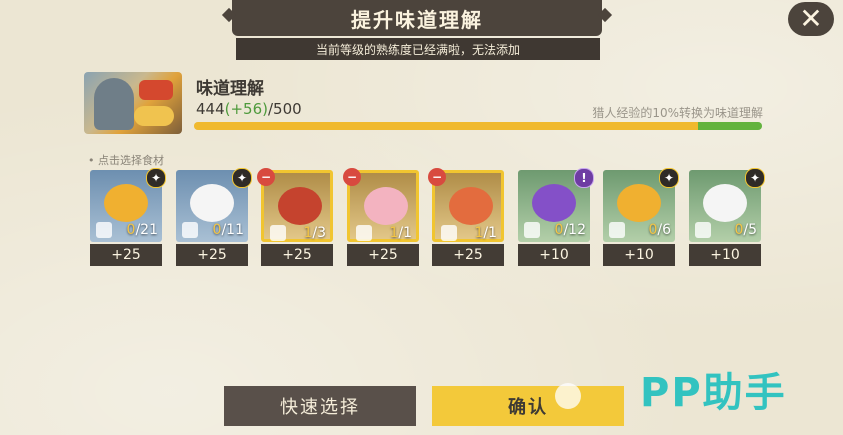 This screenshot has height=435, width=843. What do you see at coordinates (528, 406) in the screenshot?
I see `confirm-button: 确认` at bounding box center [528, 406].